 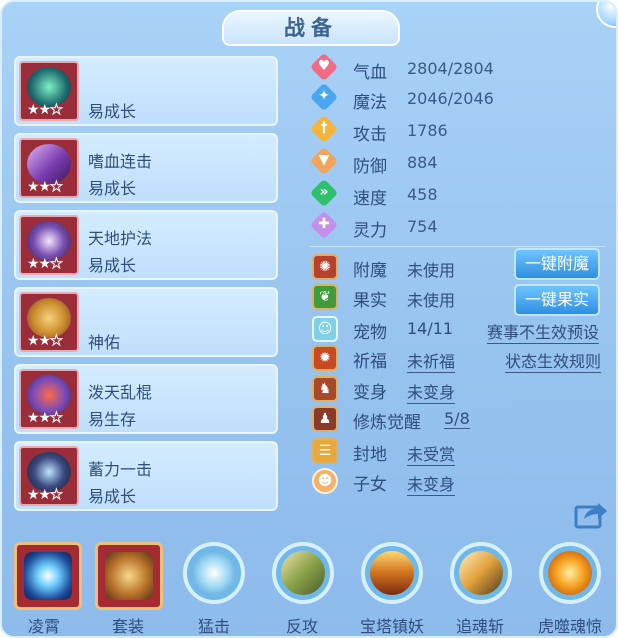 What do you see at coordinates (422, 226) in the screenshot?
I see `stat-value: 754` at bounding box center [422, 226].